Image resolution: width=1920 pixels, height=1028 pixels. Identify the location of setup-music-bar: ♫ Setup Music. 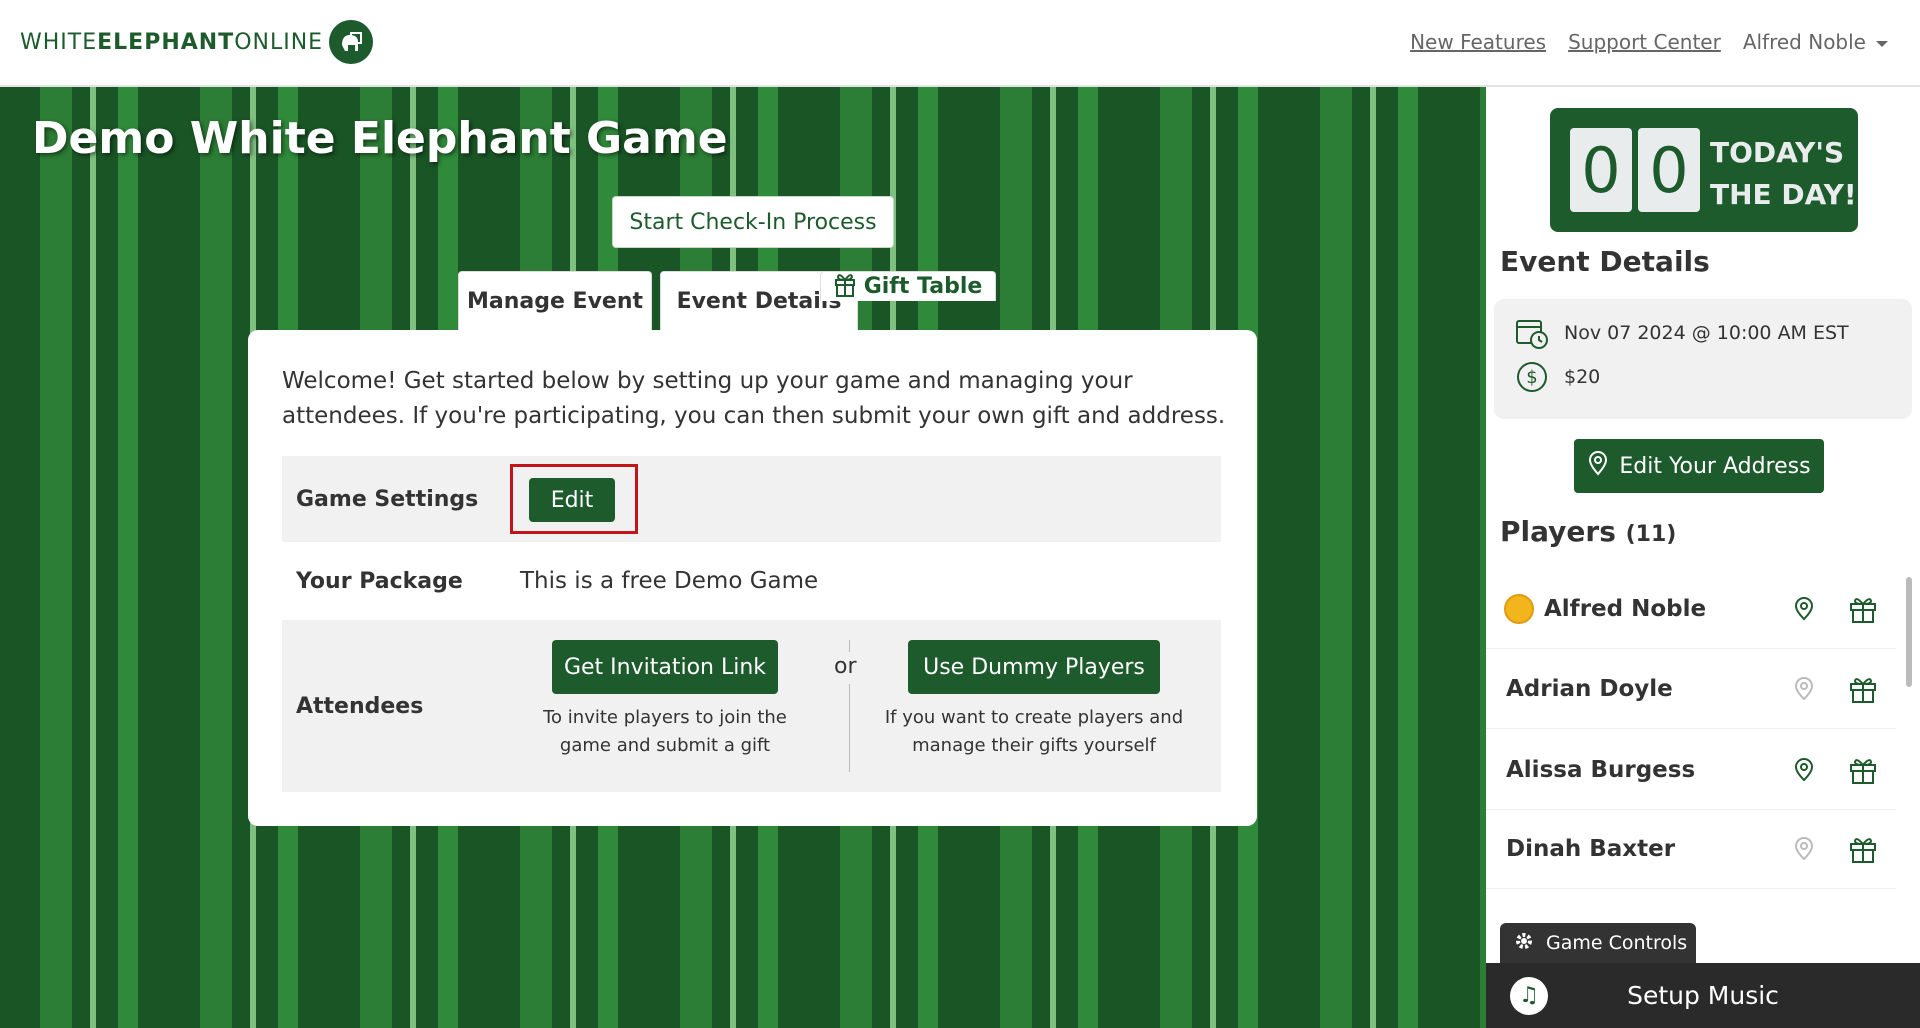
(1703, 995).